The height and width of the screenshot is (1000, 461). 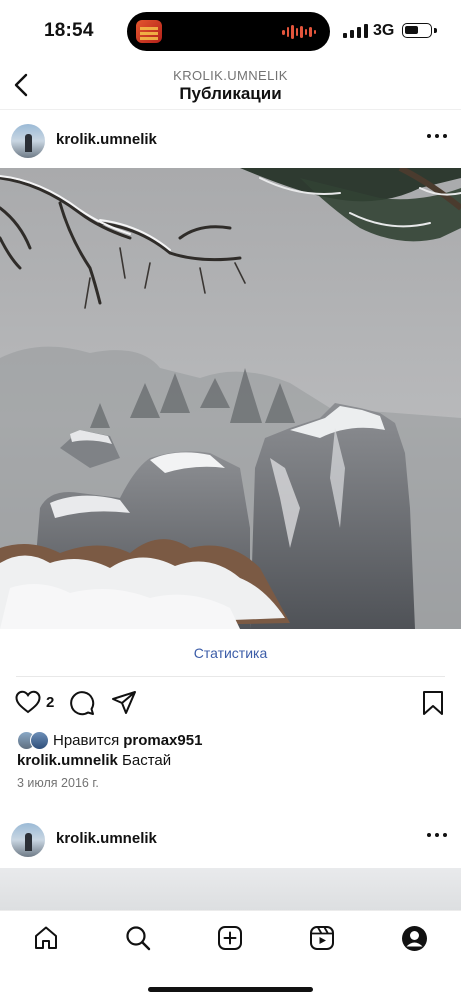 I want to click on reels-icon, so click(x=322, y=938).